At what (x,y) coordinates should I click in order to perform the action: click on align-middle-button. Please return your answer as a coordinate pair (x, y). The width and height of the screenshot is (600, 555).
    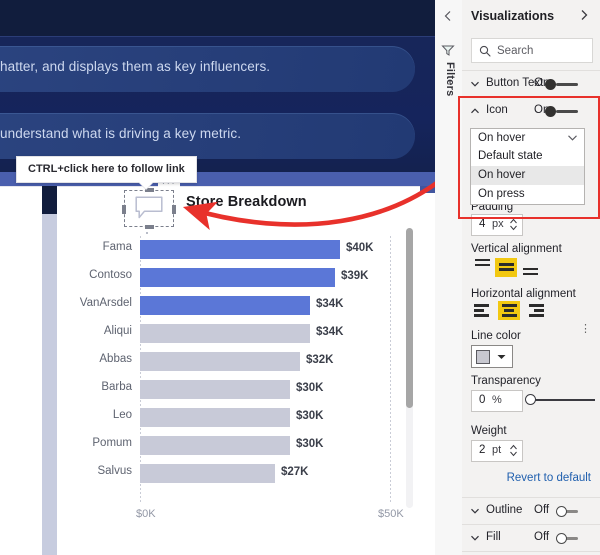
    Looking at the image, I should click on (506, 267).